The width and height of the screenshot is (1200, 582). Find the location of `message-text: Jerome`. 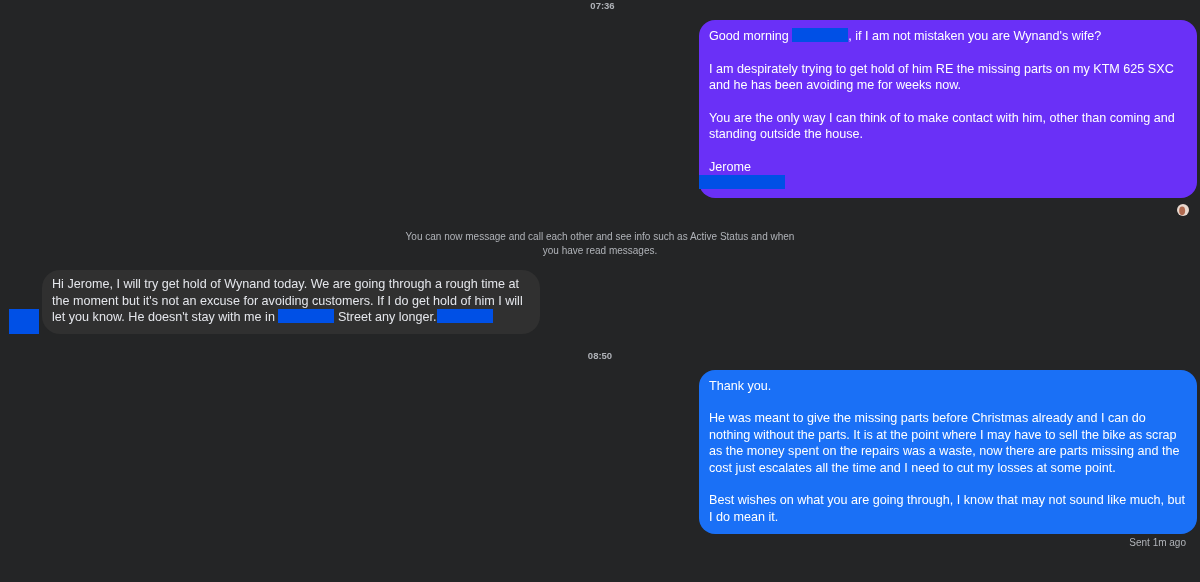

message-text: Jerome is located at coordinates (730, 166).